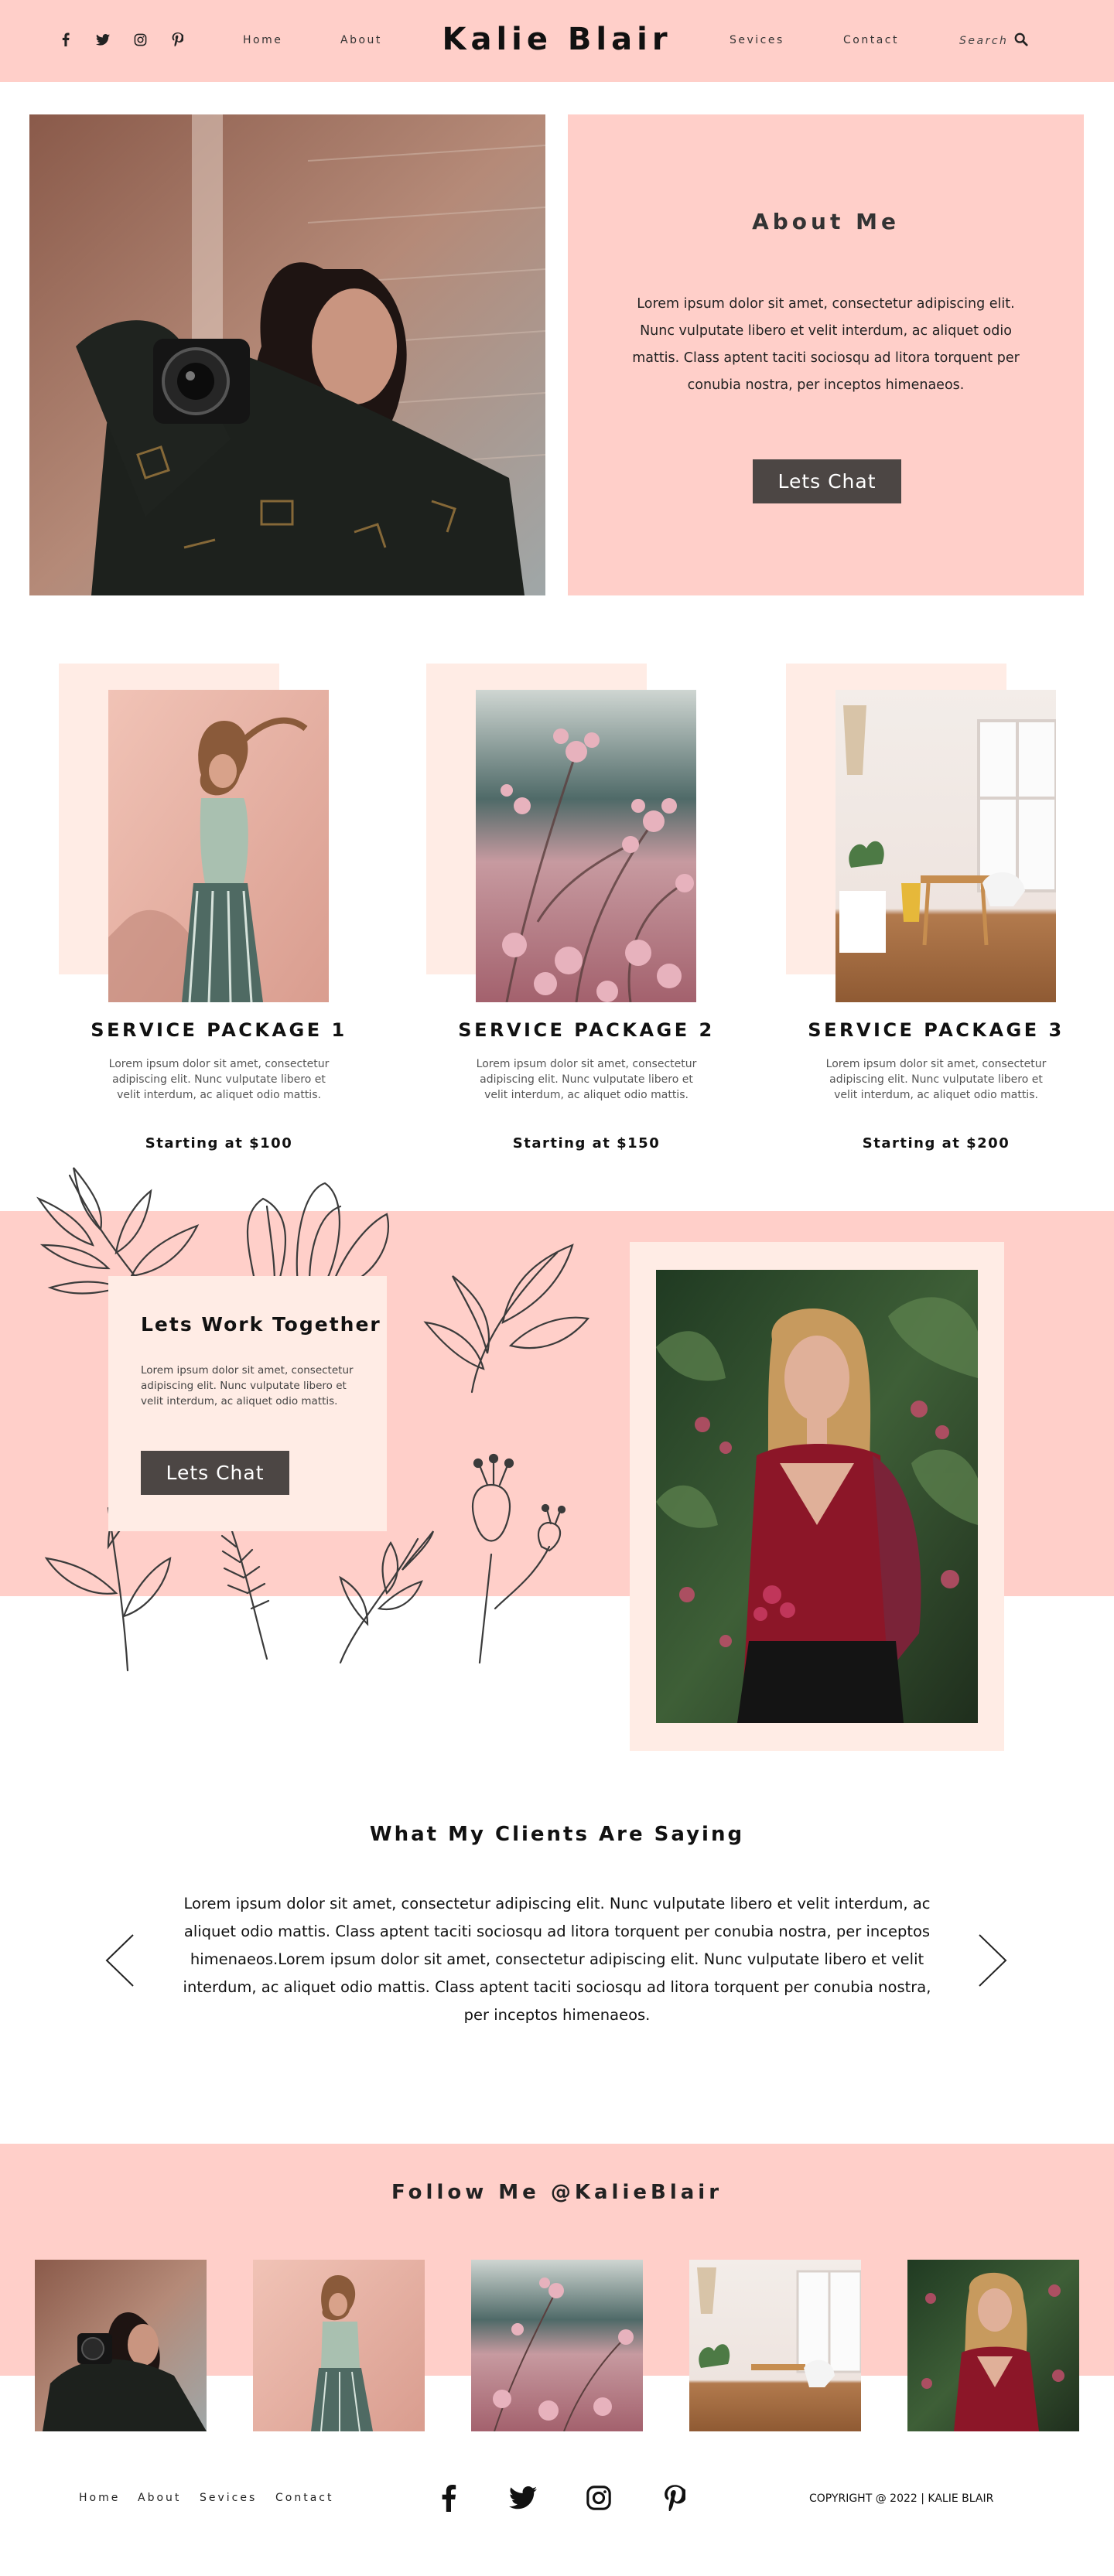 Image resolution: width=1114 pixels, height=2576 pixels. I want to click on hero-photographer-photo, so click(287, 355).